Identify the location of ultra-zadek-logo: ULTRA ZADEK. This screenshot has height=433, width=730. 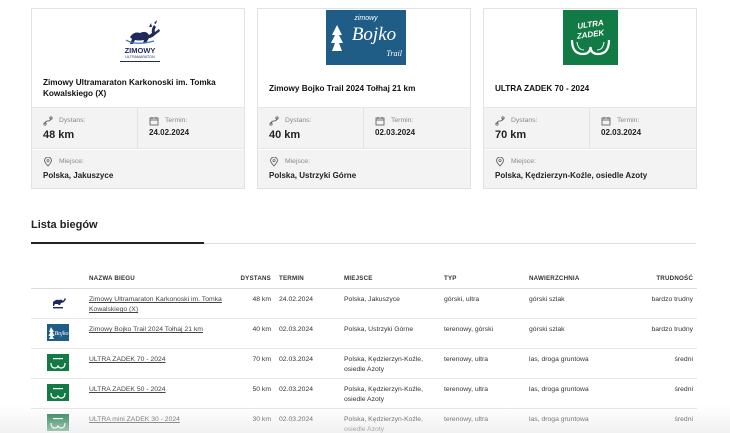
(590, 37).